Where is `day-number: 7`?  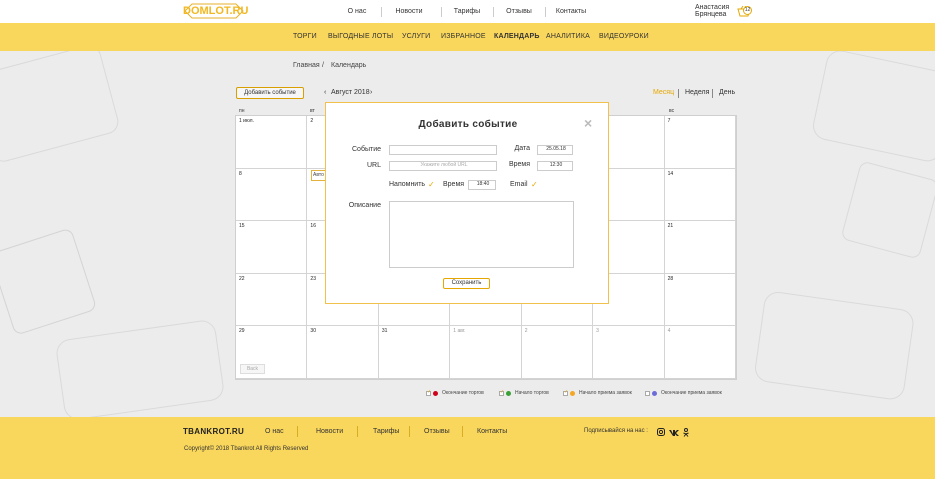 day-number: 7 is located at coordinates (669, 121).